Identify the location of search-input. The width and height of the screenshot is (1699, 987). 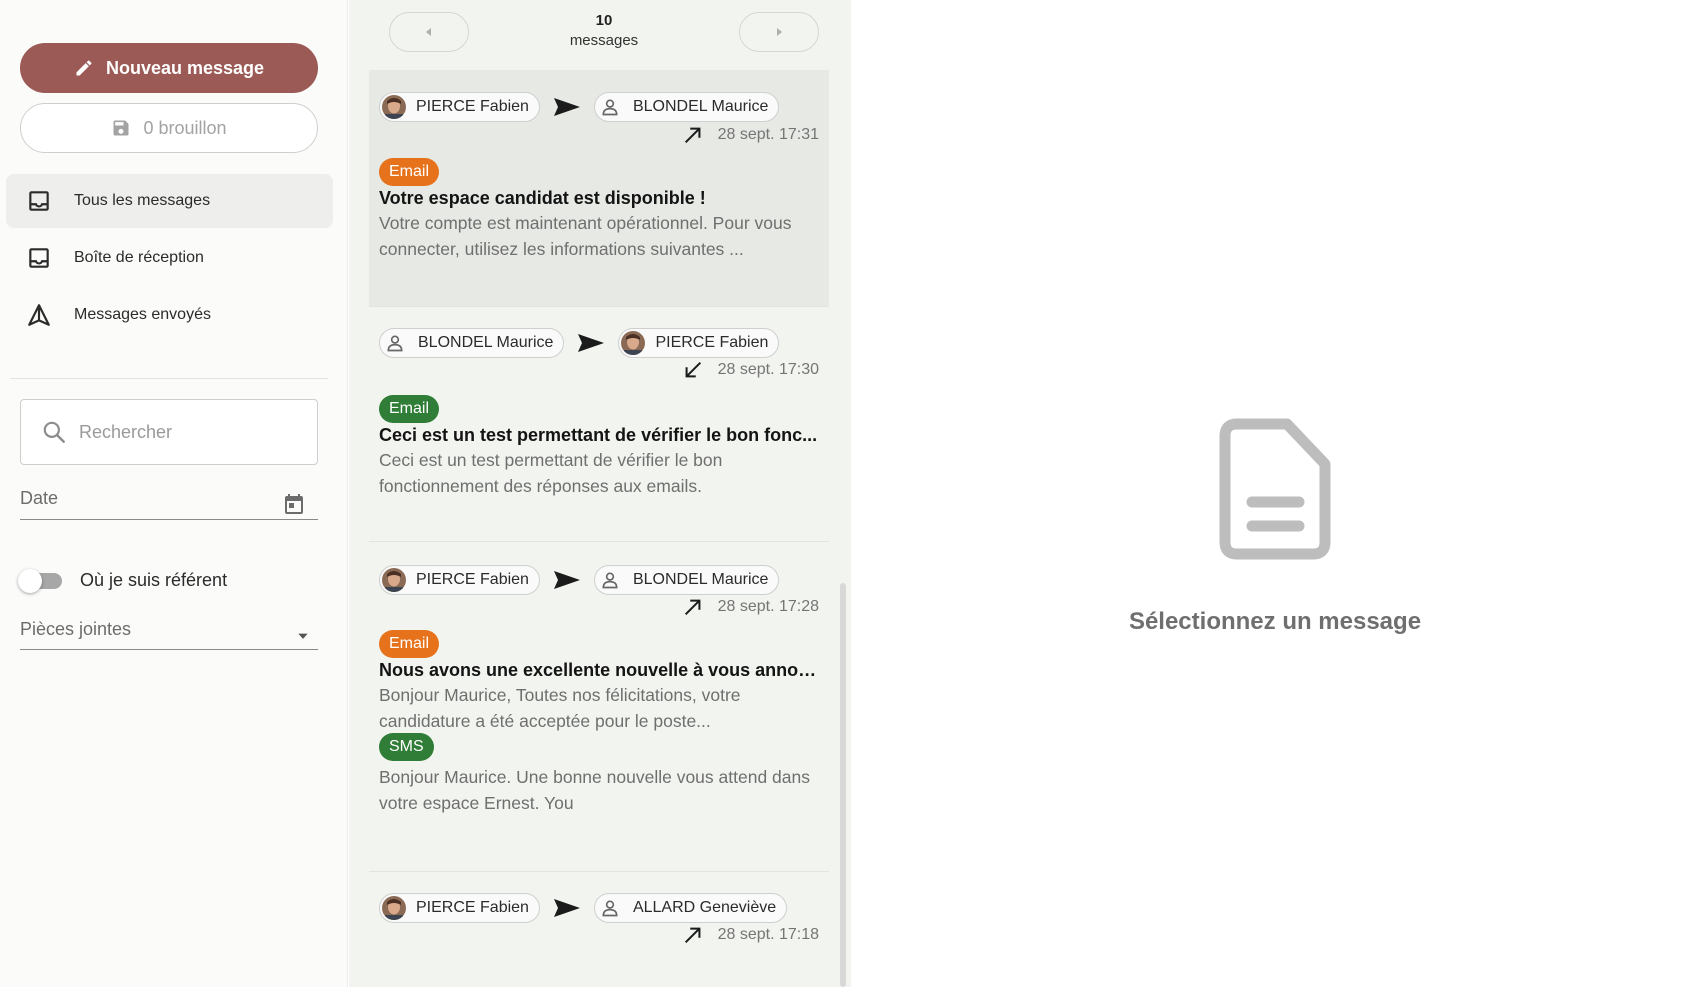
(189, 432).